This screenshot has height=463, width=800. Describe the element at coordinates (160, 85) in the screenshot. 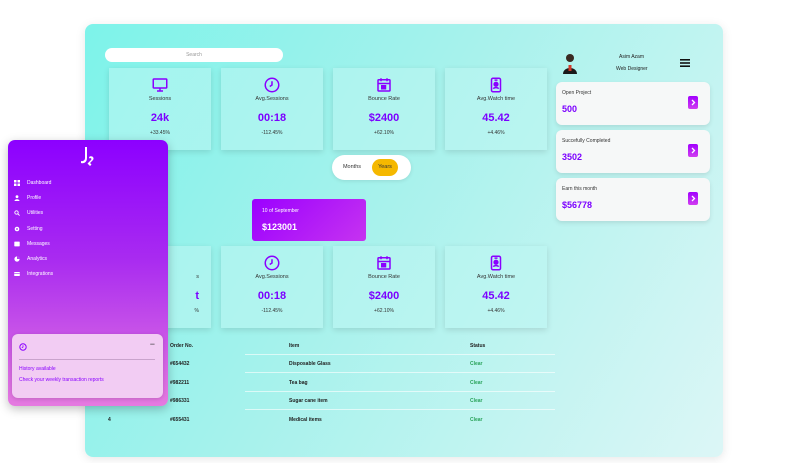

I see `monitor-icon` at that location.